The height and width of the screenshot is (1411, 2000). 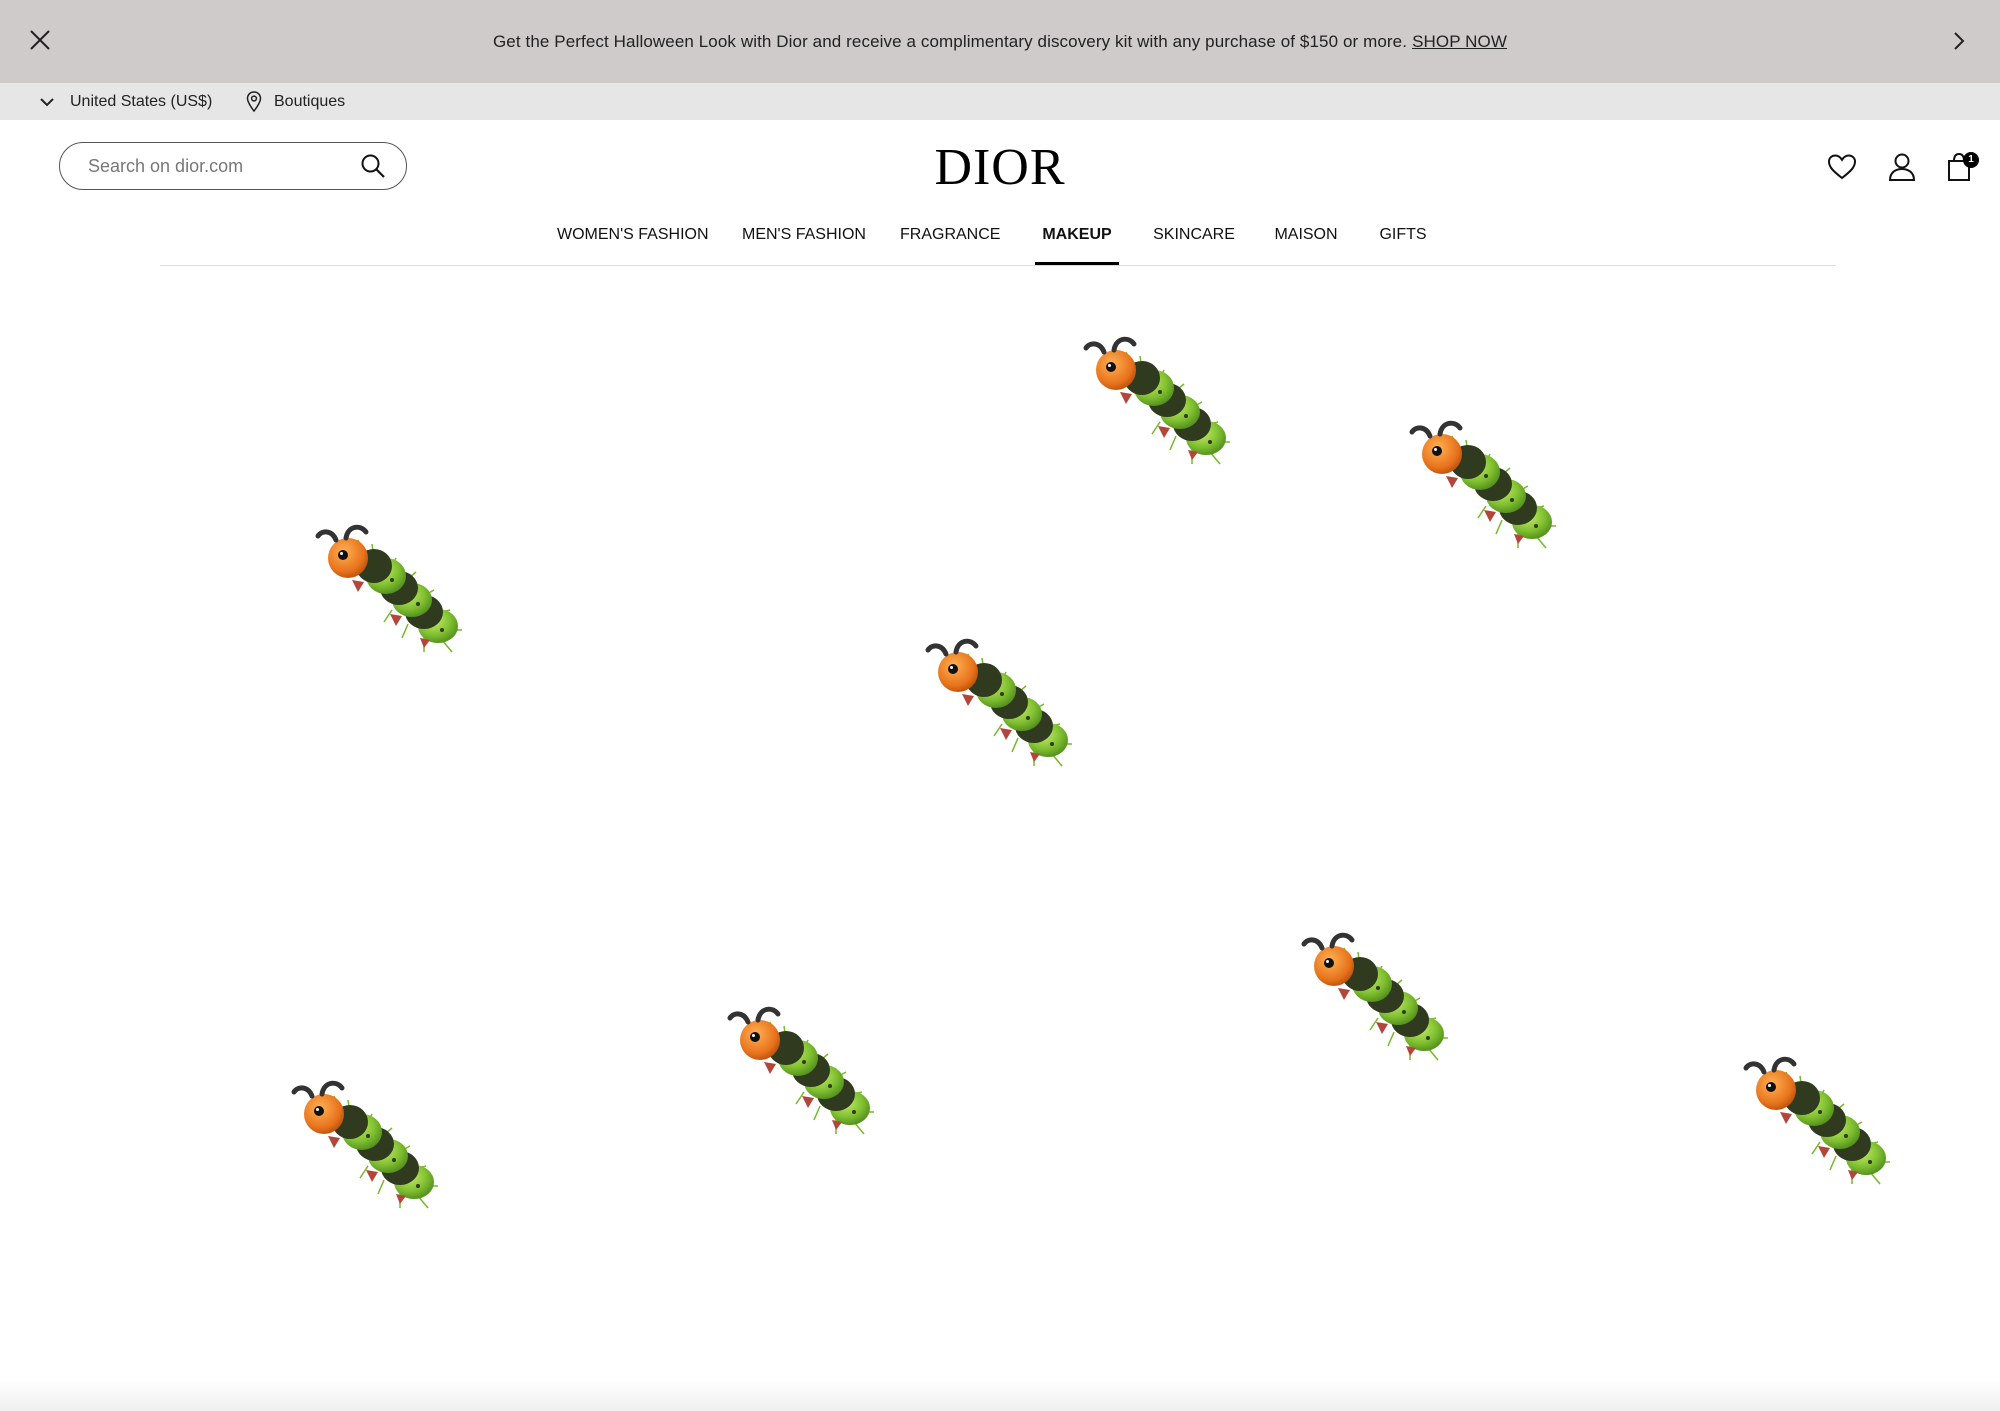 I want to click on boutiques-label: Boutiques, so click(x=310, y=101).